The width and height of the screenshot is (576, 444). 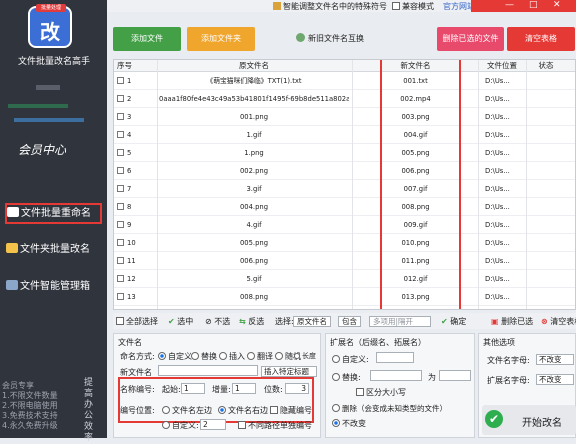 What do you see at coordinates (509, 5) in the screenshot?
I see `minimize-button: —` at bounding box center [509, 5].